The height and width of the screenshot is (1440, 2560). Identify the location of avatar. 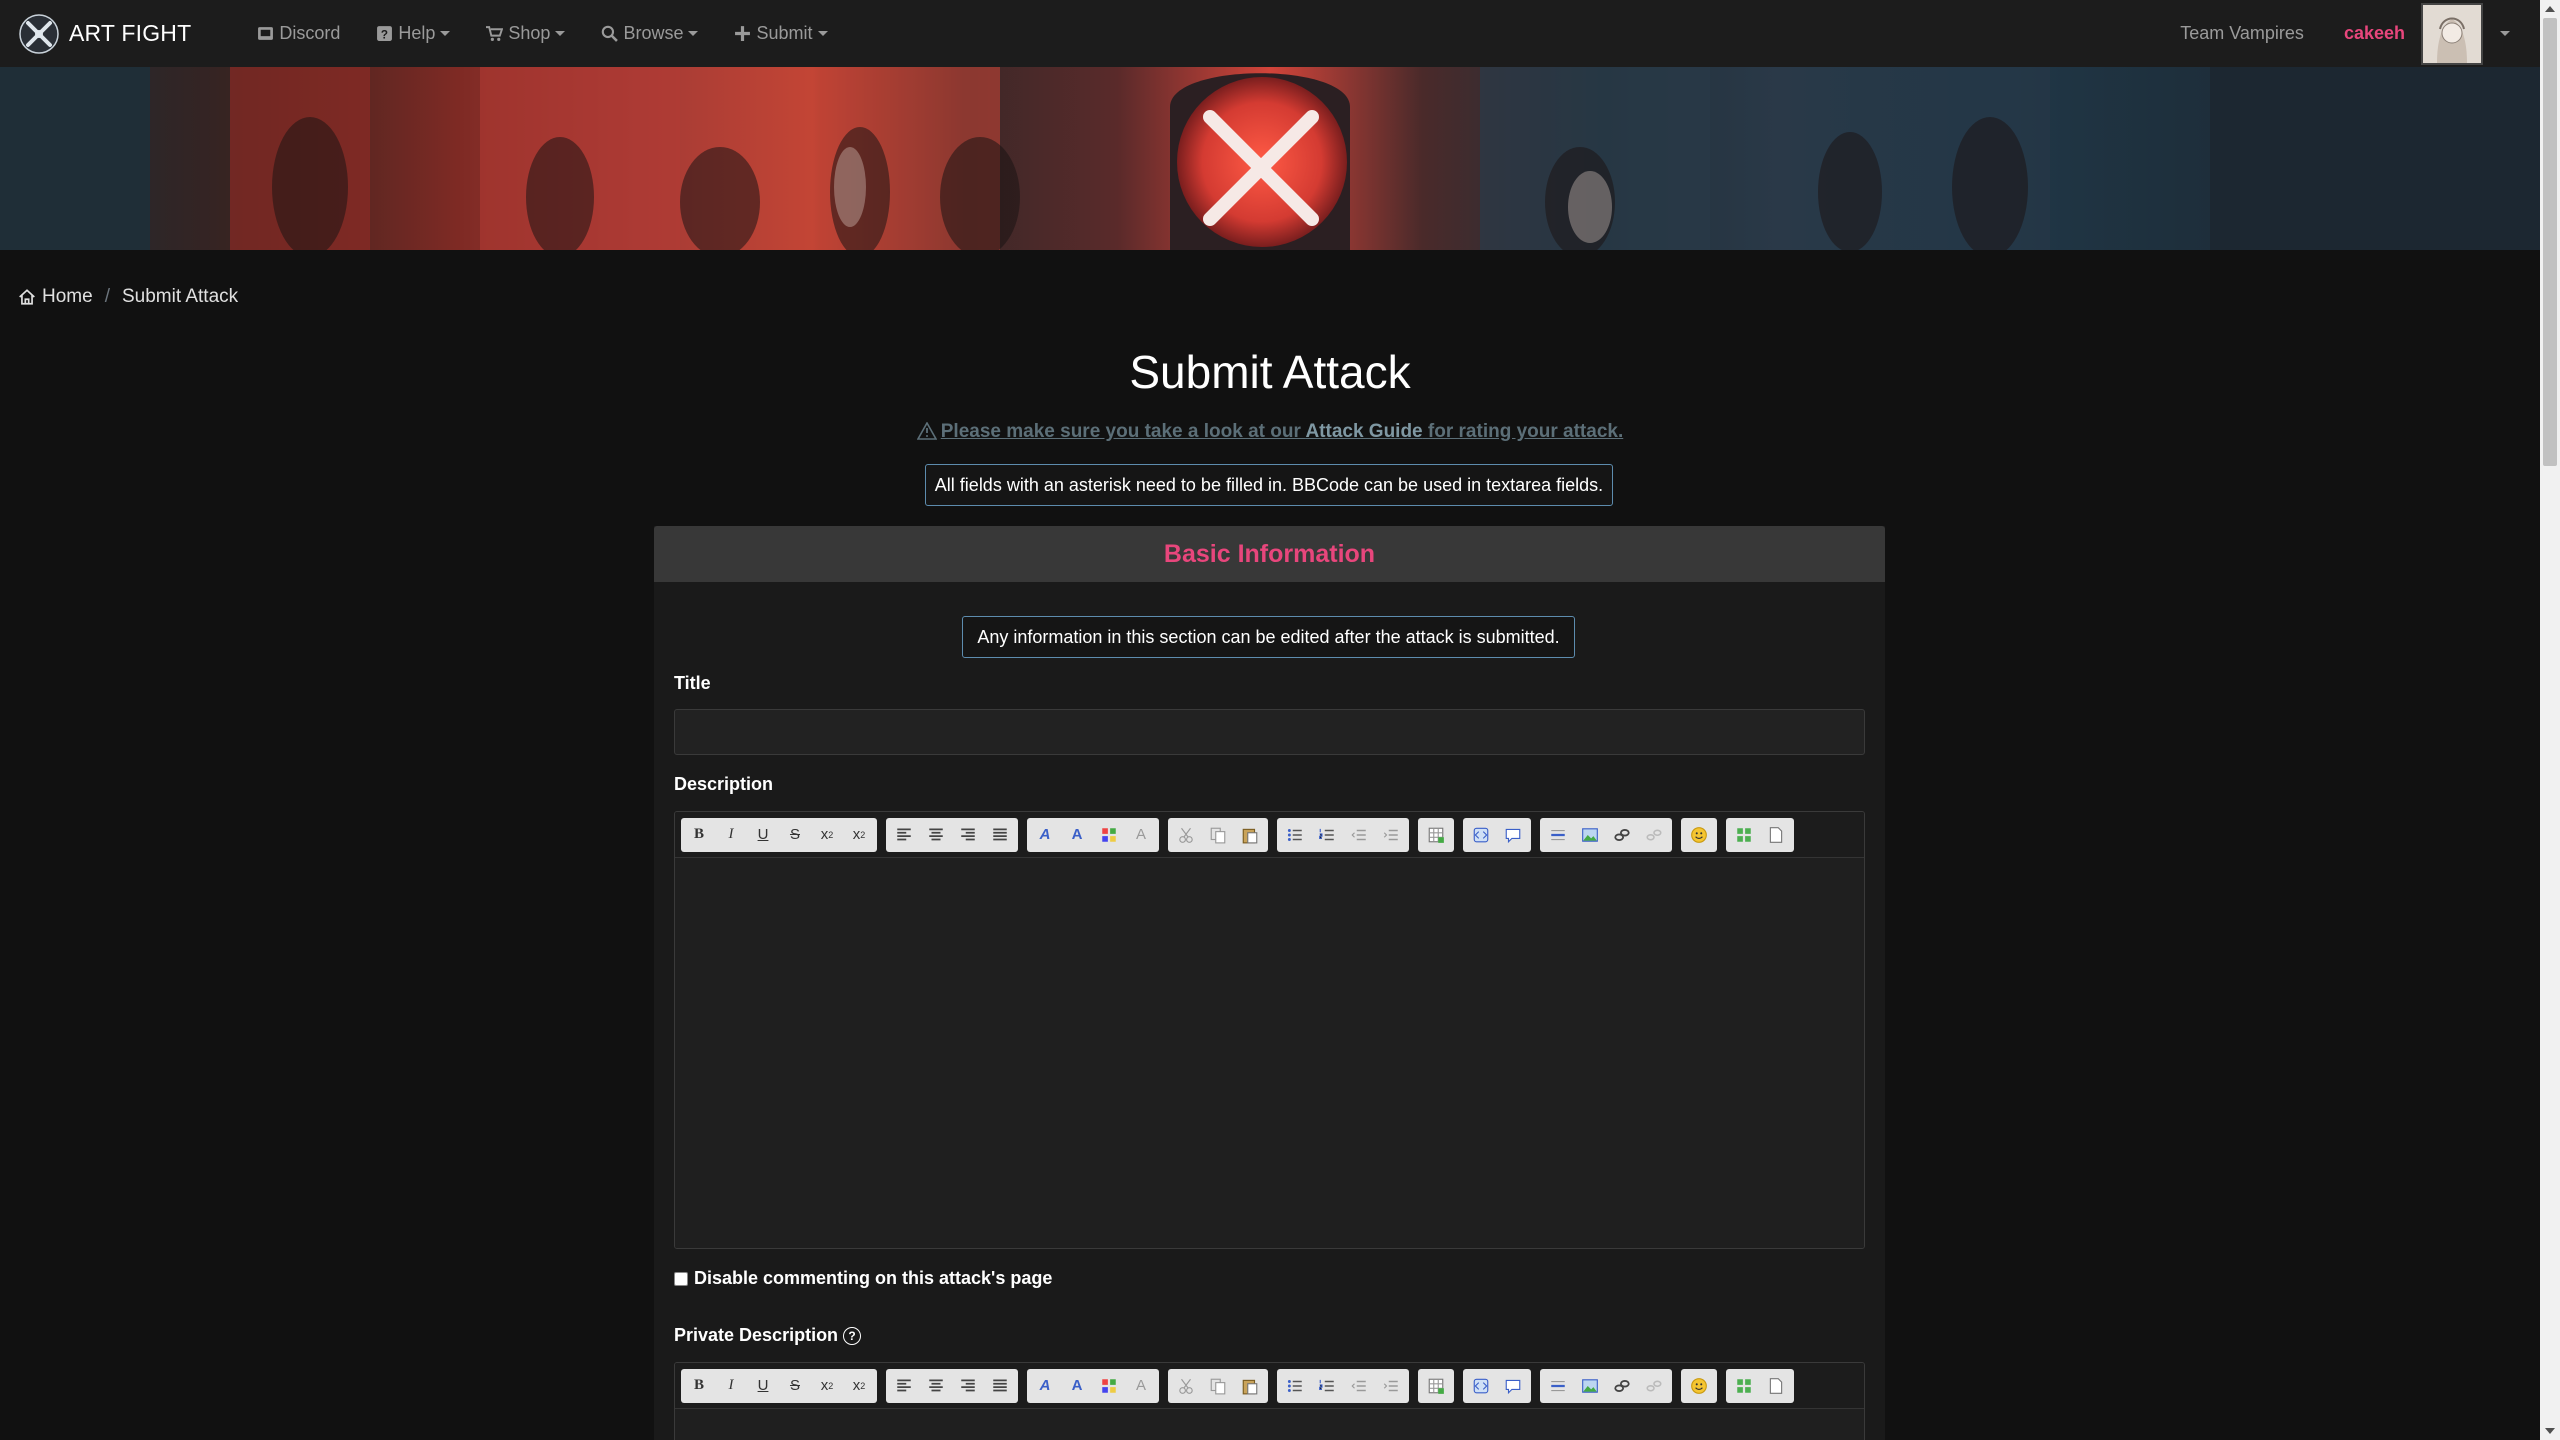
(2452, 33).